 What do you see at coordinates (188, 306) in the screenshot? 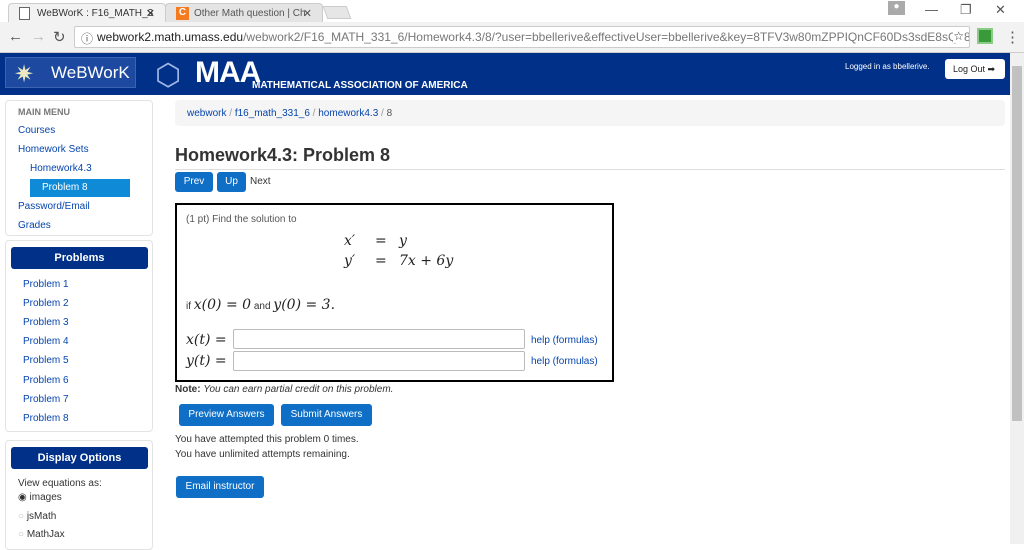
I see `text: if` at bounding box center [188, 306].